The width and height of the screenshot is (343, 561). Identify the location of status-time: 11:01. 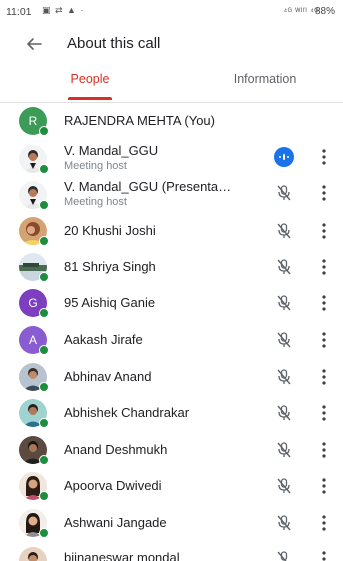
(19, 12).